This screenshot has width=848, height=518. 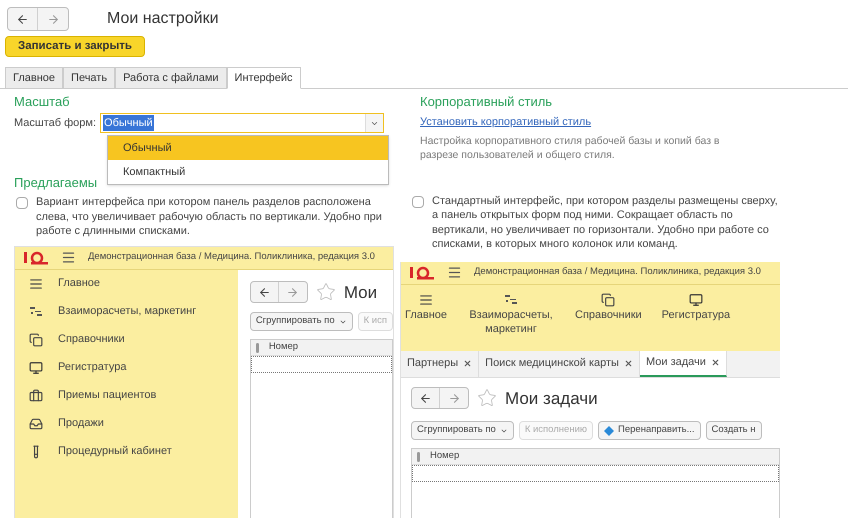 What do you see at coordinates (487, 102) in the screenshot?
I see `section-heading: Корпоративный стиль` at bounding box center [487, 102].